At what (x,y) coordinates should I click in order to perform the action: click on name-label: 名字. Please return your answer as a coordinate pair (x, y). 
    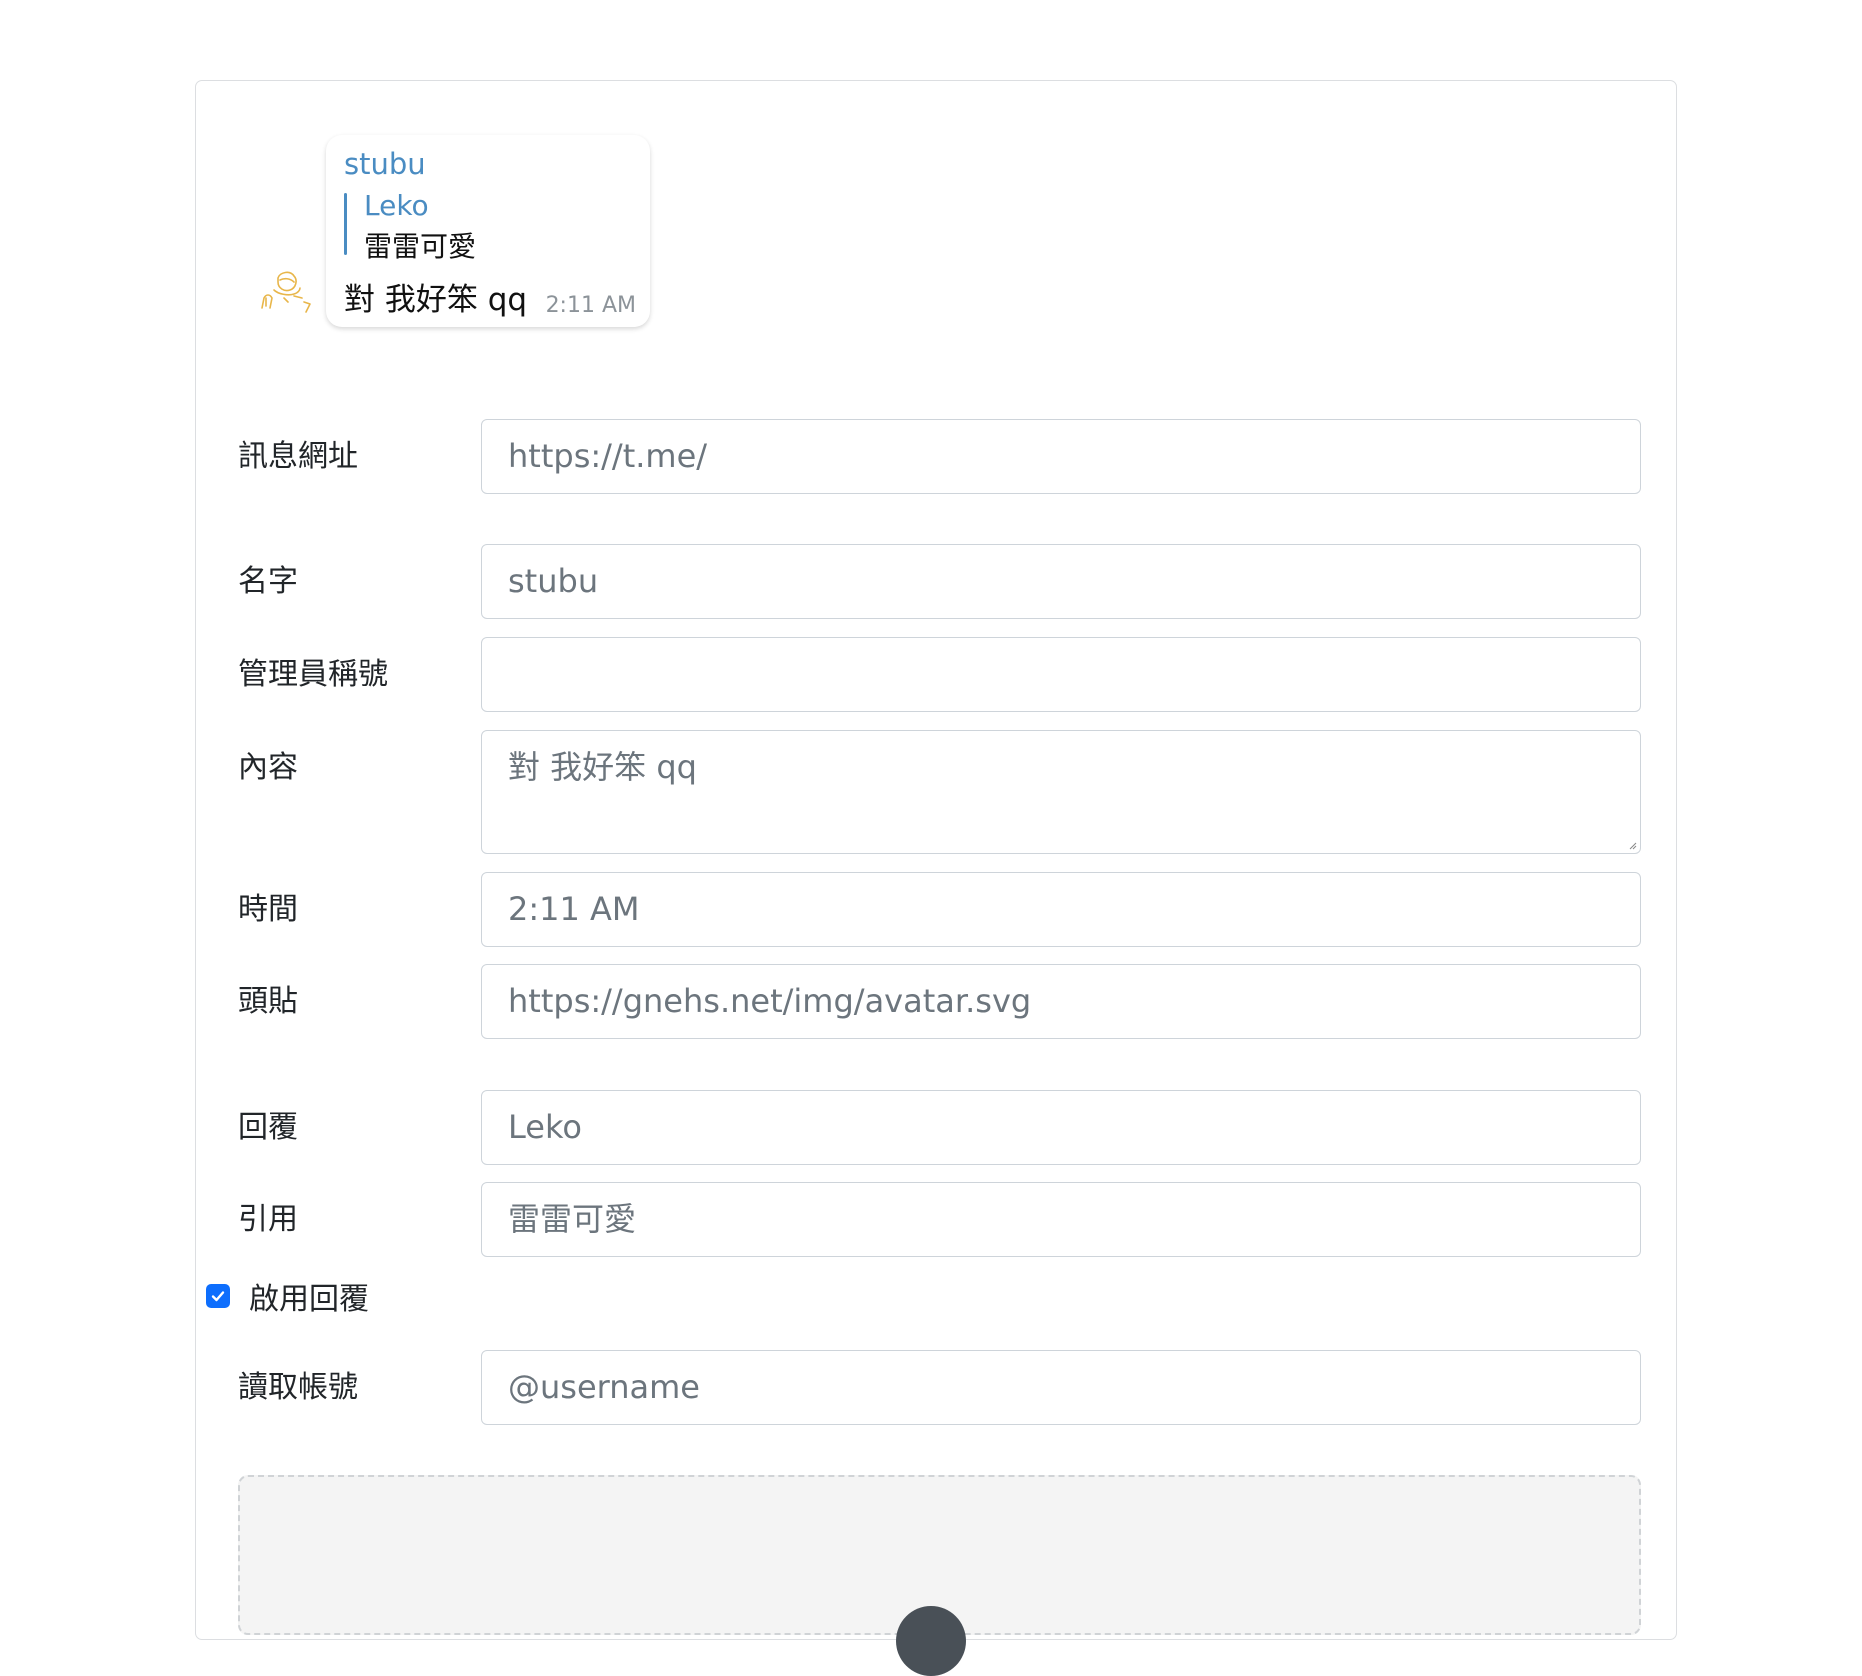
    Looking at the image, I should click on (268, 581).